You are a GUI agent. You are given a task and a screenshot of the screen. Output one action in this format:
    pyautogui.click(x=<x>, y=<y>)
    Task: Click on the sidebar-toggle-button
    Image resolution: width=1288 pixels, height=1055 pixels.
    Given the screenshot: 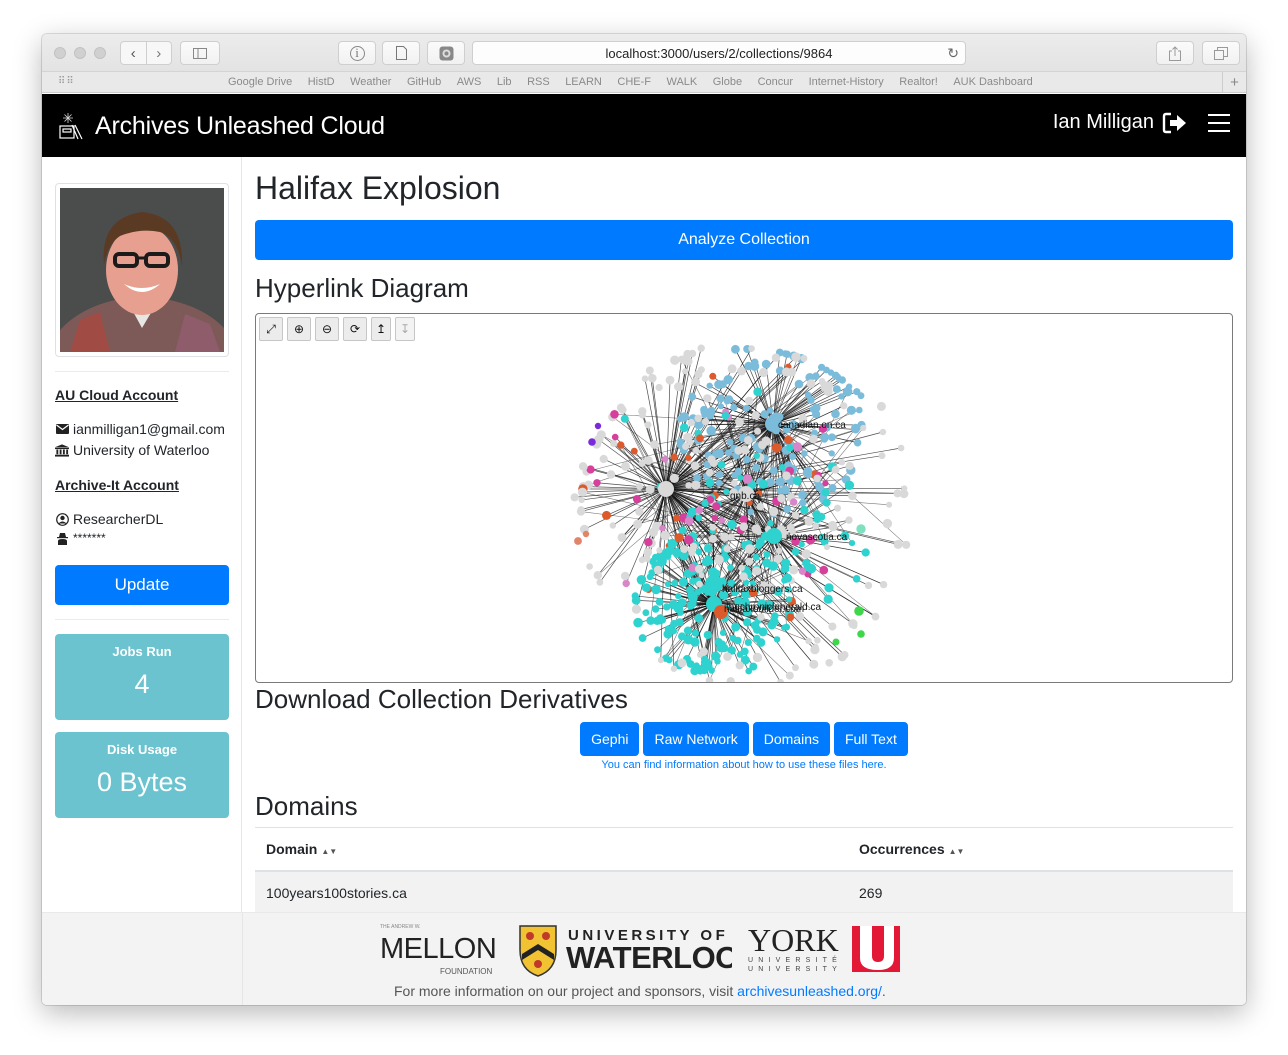 What is the action you would take?
    pyautogui.click(x=200, y=53)
    